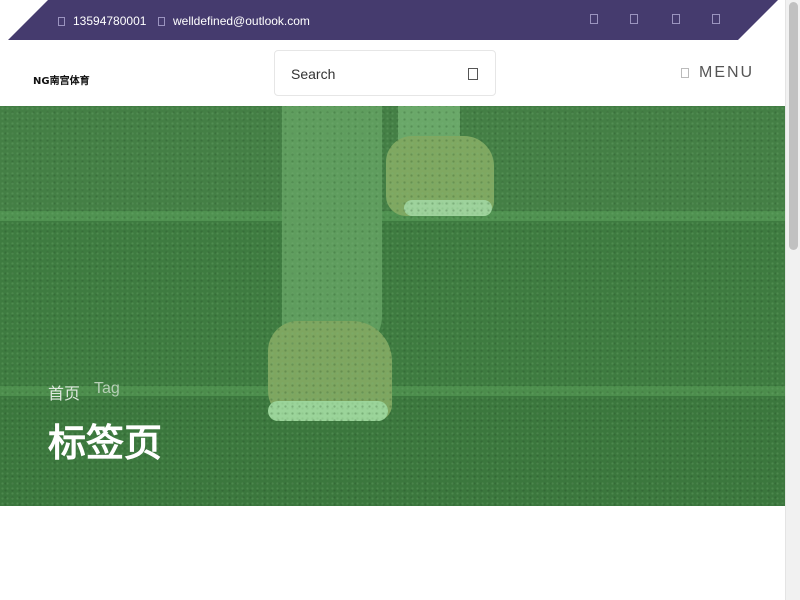  I want to click on phone-contact: 13594780001, so click(102, 21).